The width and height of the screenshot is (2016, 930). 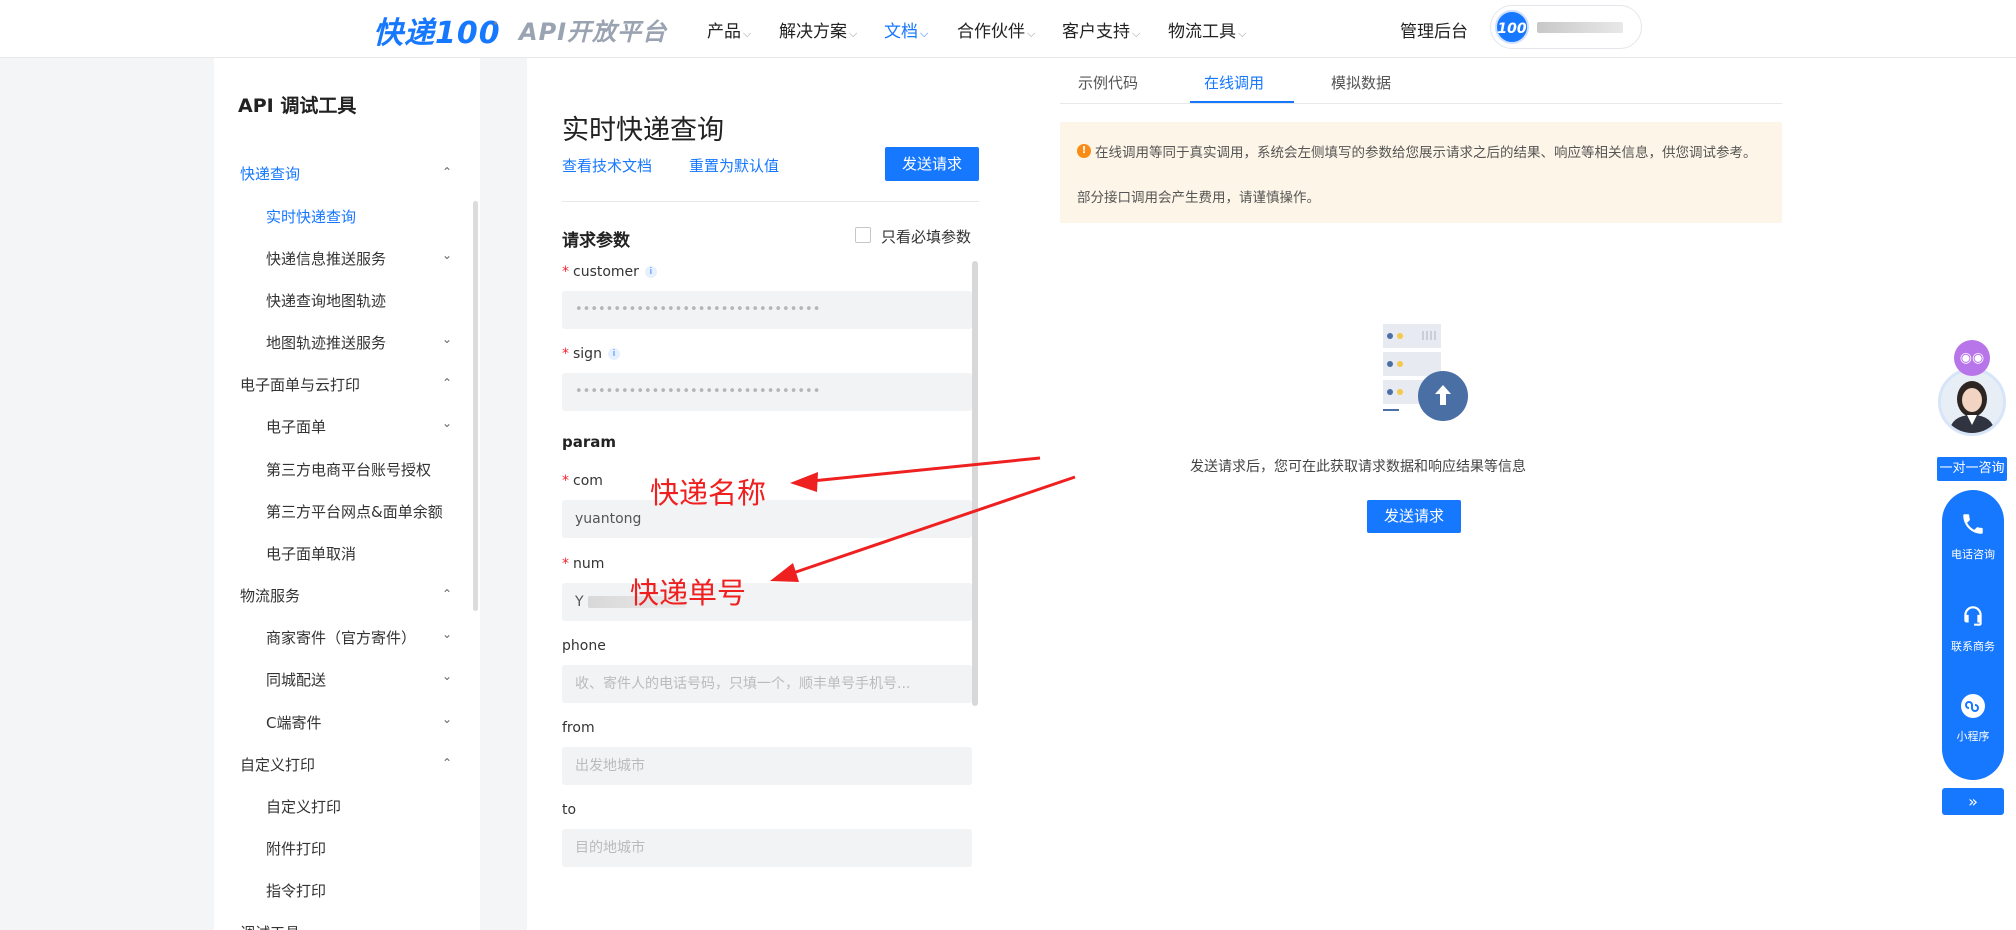 I want to click on phone-consult-button: 电话咨询, so click(x=1973, y=535).